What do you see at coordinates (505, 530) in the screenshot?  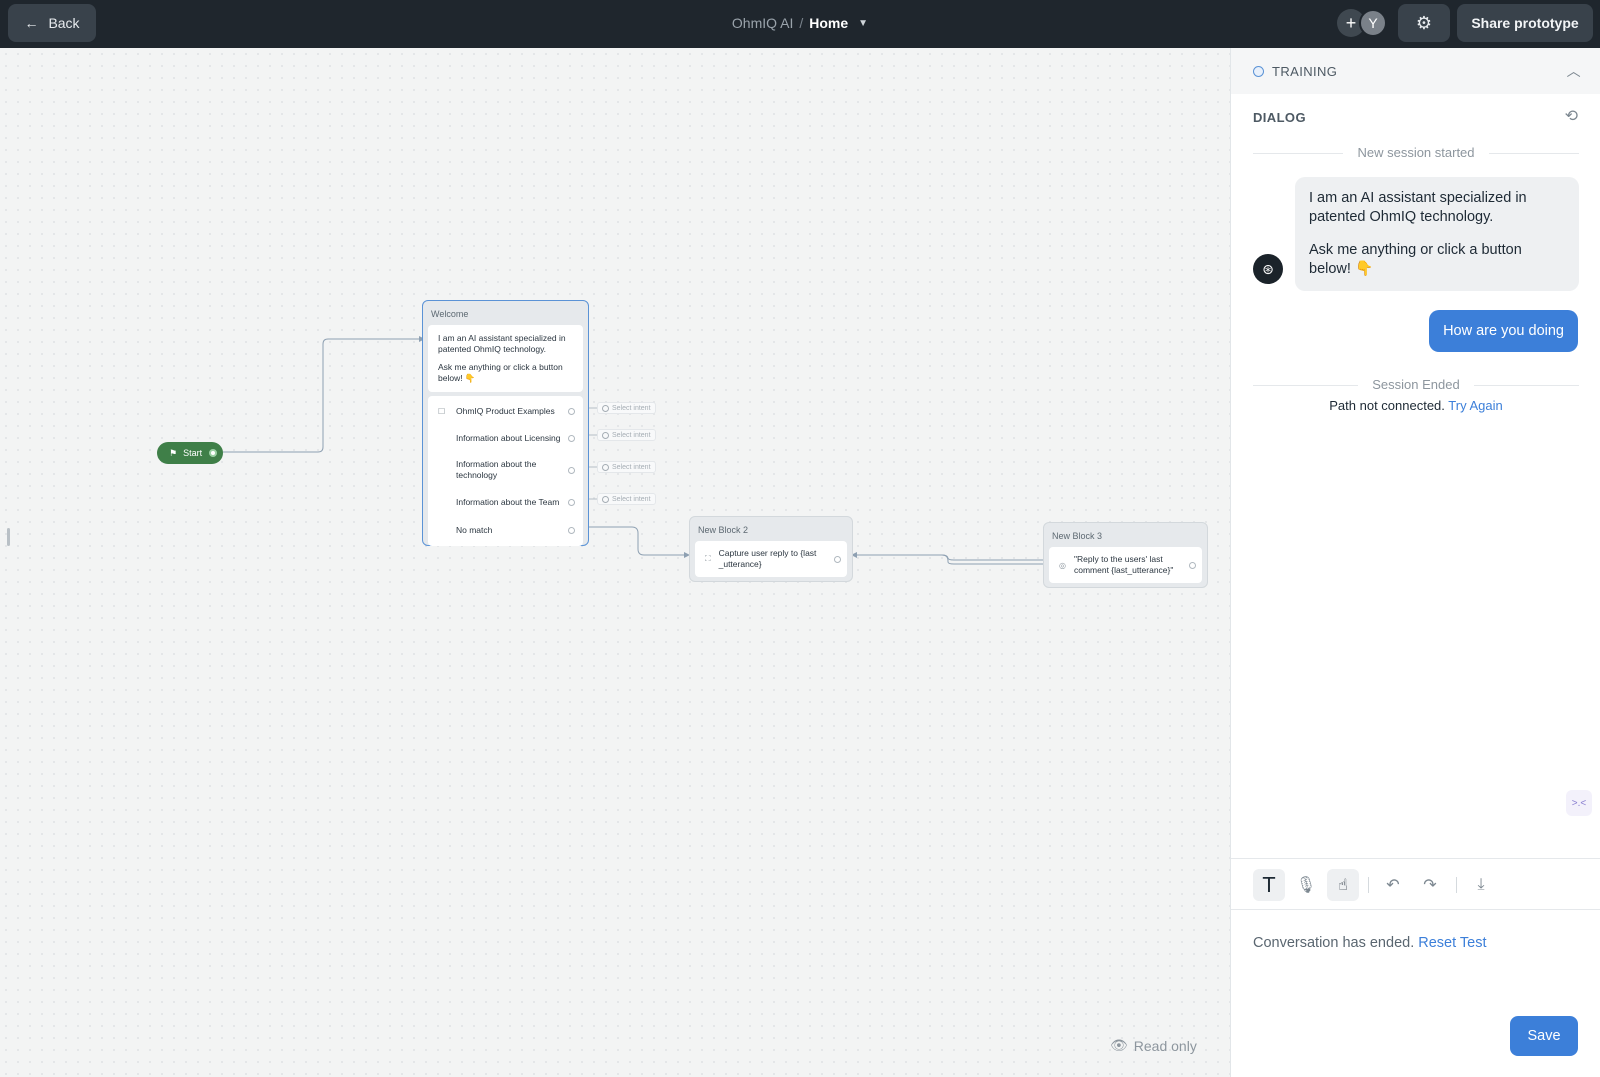 I see `choice-item: No match` at bounding box center [505, 530].